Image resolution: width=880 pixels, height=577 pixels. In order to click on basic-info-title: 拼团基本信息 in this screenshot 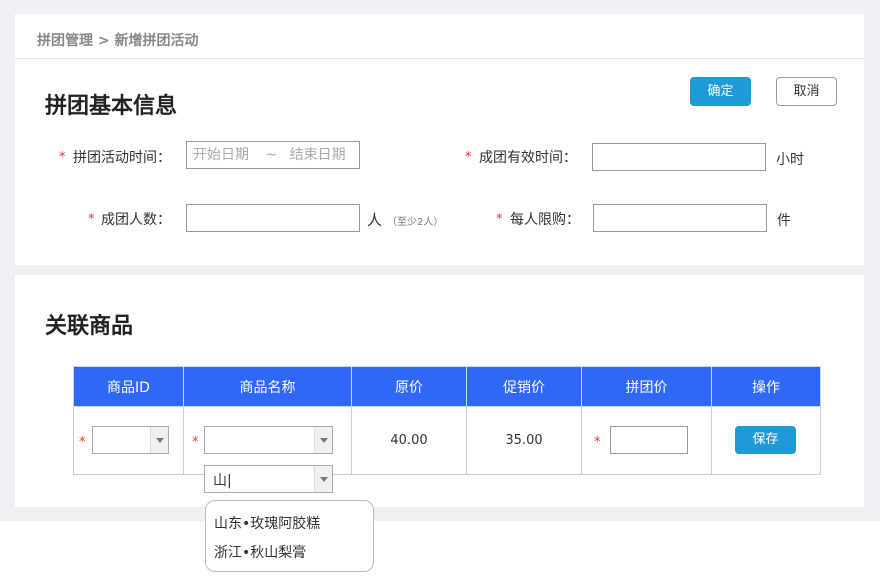, I will do `click(111, 106)`.